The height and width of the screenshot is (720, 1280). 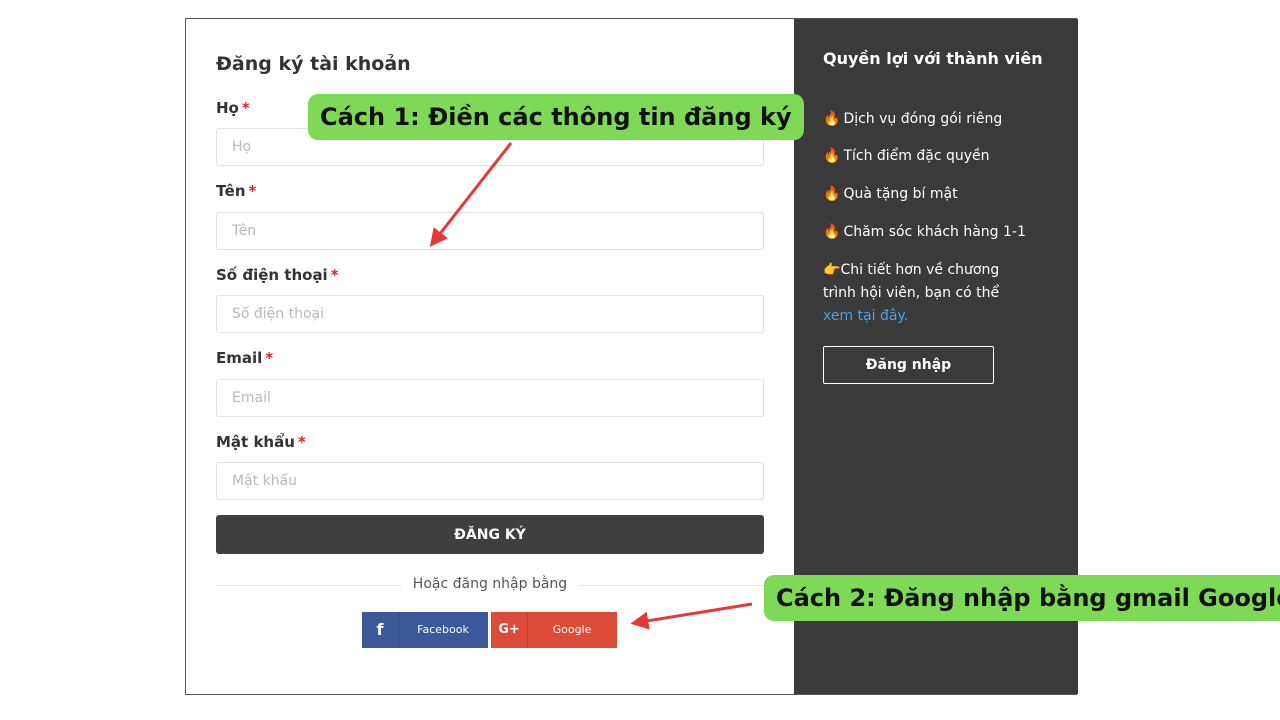 What do you see at coordinates (691, 616) in the screenshot?
I see `arrow-to-google` at bounding box center [691, 616].